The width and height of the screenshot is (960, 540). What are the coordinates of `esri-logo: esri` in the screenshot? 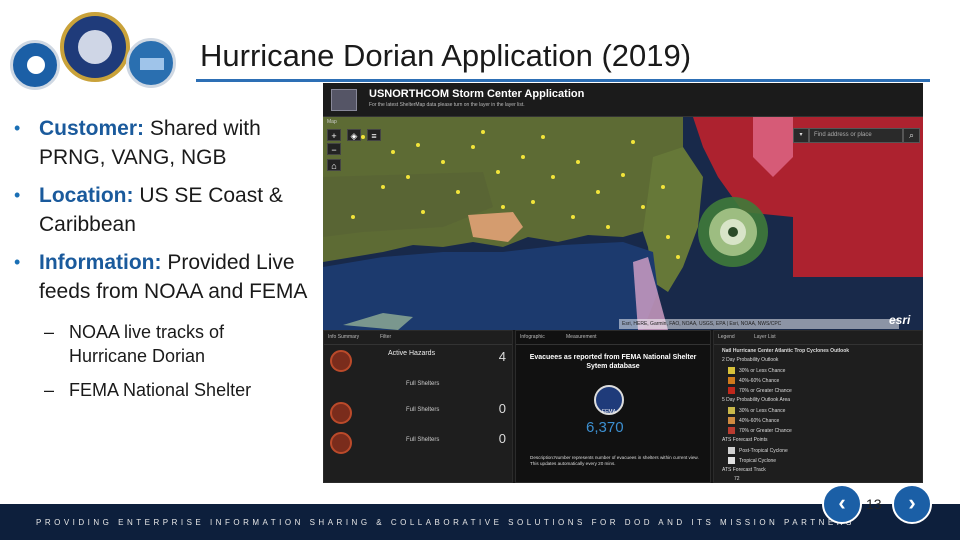 It's located at (900, 320).